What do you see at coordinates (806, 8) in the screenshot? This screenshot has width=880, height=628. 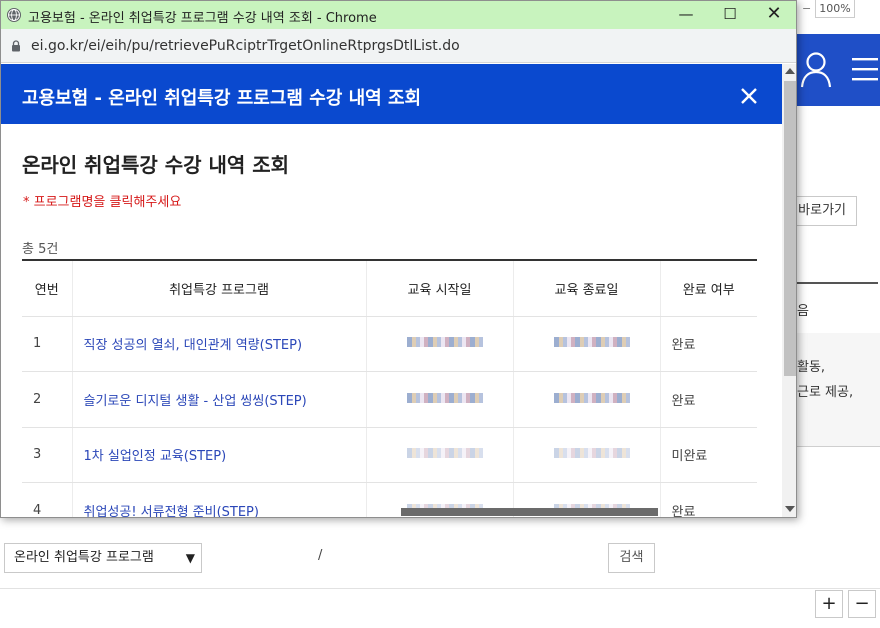 I see `zoom-minus-indicator: −` at bounding box center [806, 8].